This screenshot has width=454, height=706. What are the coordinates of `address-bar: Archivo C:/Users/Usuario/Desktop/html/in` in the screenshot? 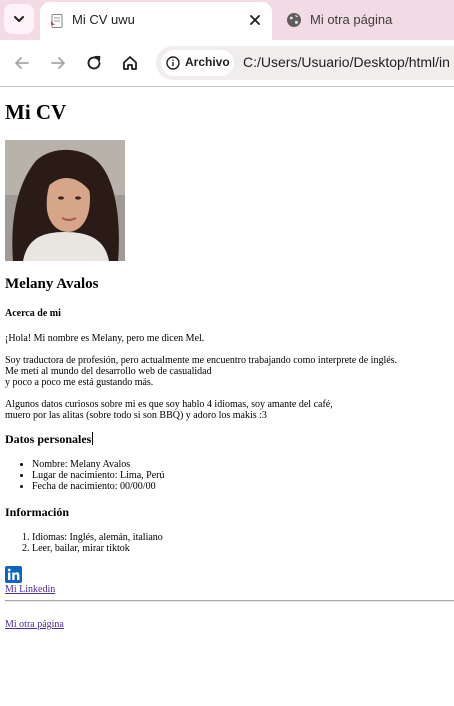 It's located at (305, 63).